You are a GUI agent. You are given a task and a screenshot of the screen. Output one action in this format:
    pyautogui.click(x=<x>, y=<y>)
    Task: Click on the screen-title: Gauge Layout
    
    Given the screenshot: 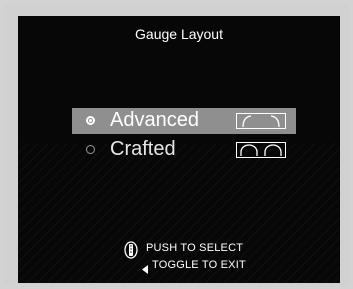 What is the action you would take?
    pyautogui.click(x=179, y=34)
    